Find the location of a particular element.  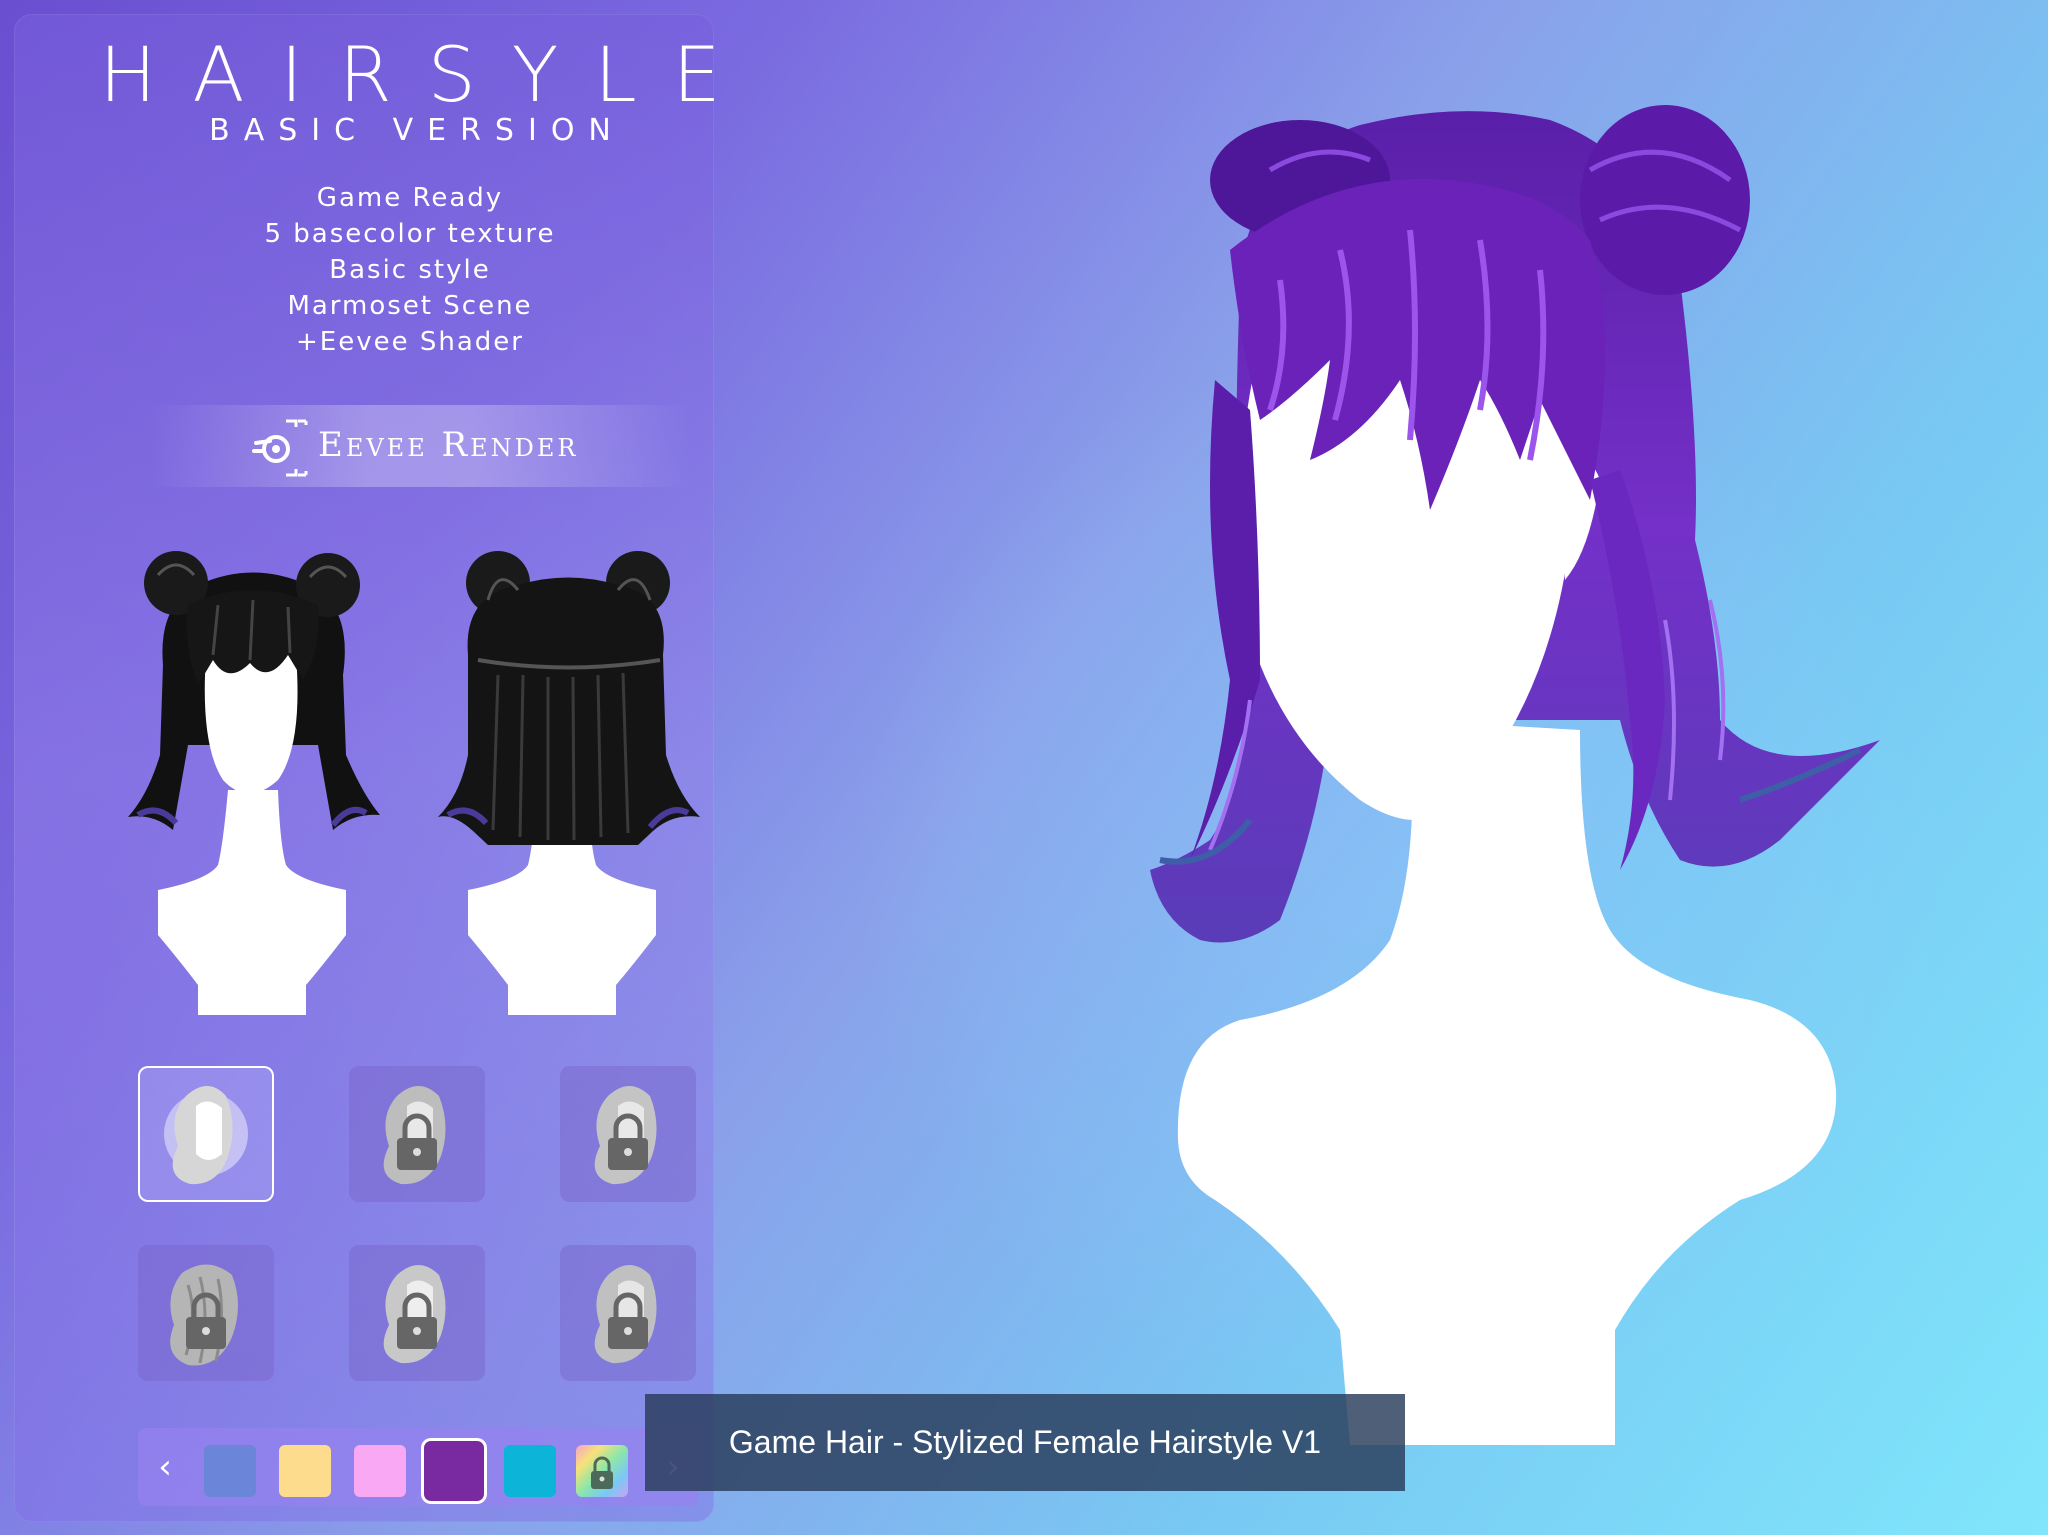

front-view-preview is located at coordinates (254, 783).